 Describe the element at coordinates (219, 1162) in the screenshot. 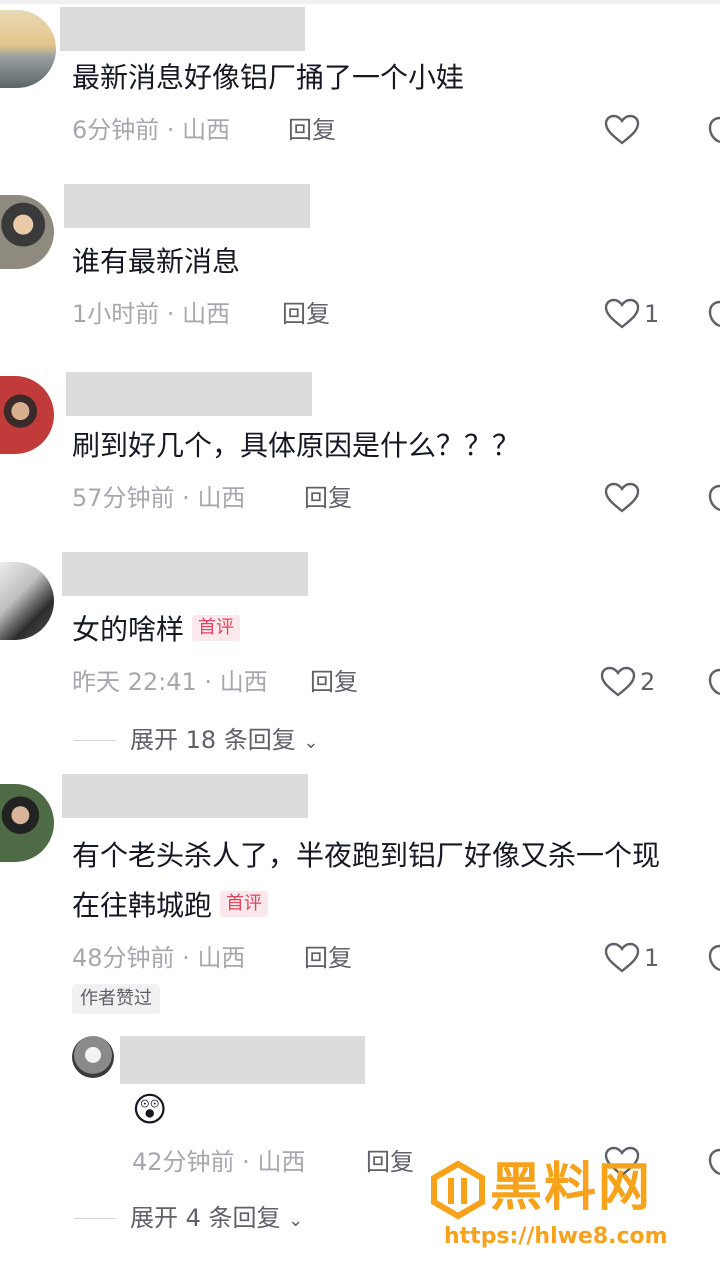

I see `reply-meta: 42分钟前 · 山西` at that location.